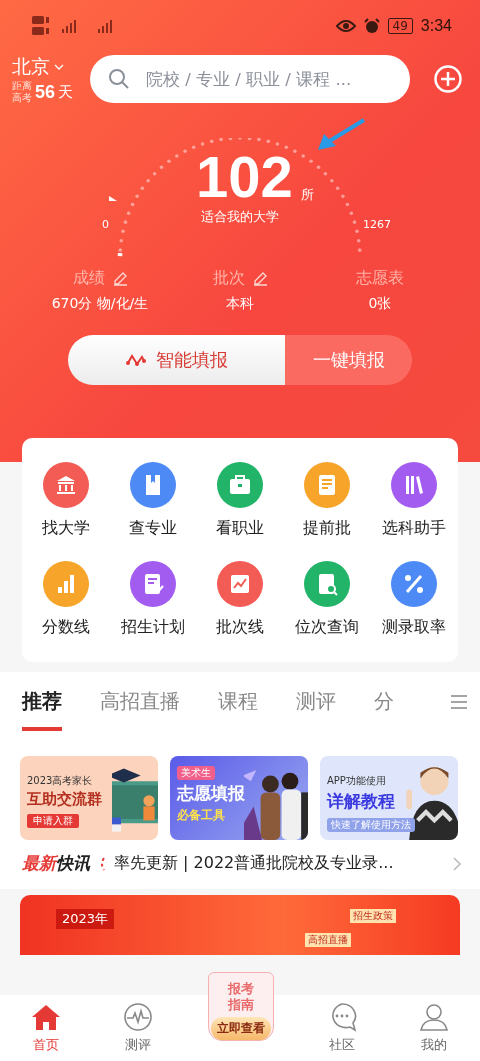  I want to click on tool-item: 批次线, so click(240, 599).